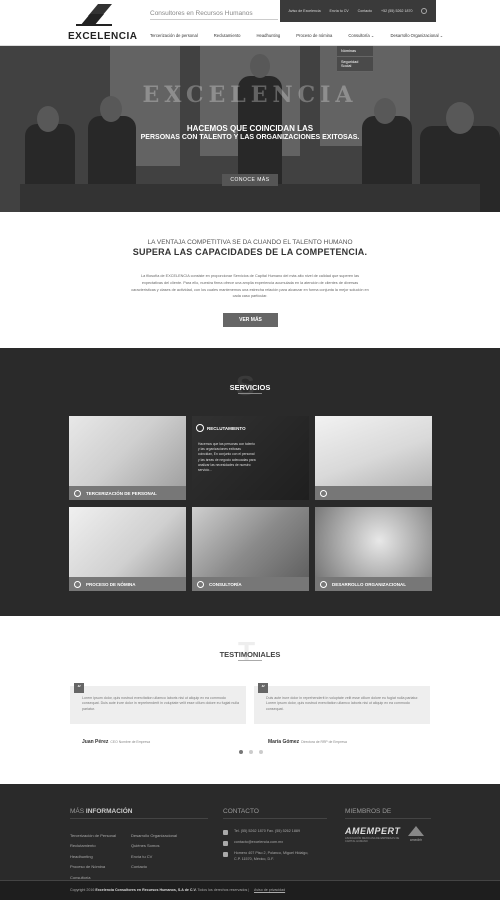  Describe the element at coordinates (77, 493) in the screenshot. I see `handshake-icon` at that location.